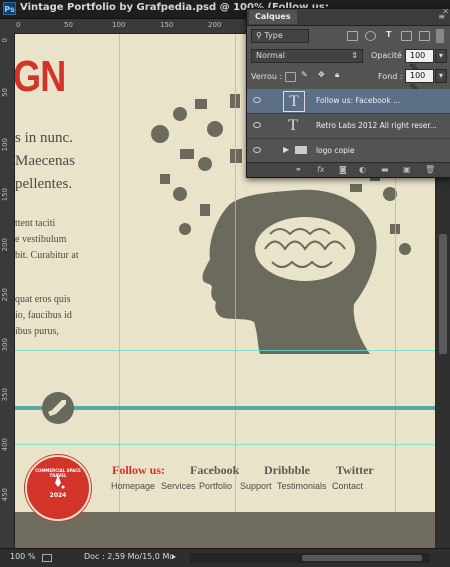 This screenshot has width=450, height=567. What do you see at coordinates (214, 470) in the screenshot?
I see `social-link-facebook: Facebook` at bounding box center [214, 470].